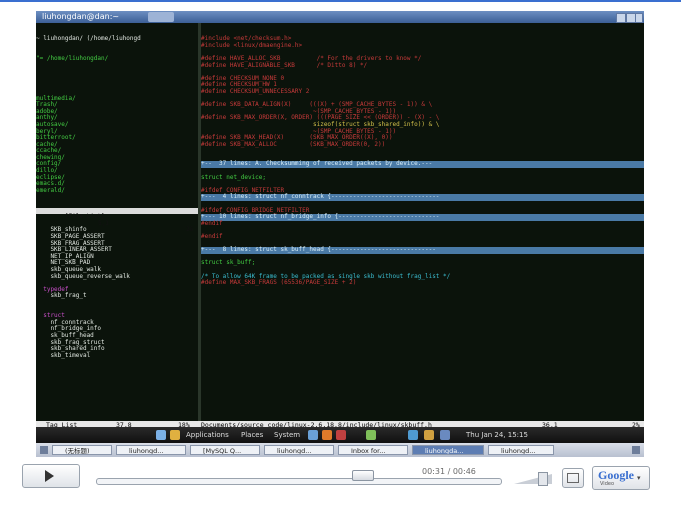 The height and width of the screenshot is (507, 681). Describe the element at coordinates (429, 435) in the screenshot. I see `tray-icon` at that location.